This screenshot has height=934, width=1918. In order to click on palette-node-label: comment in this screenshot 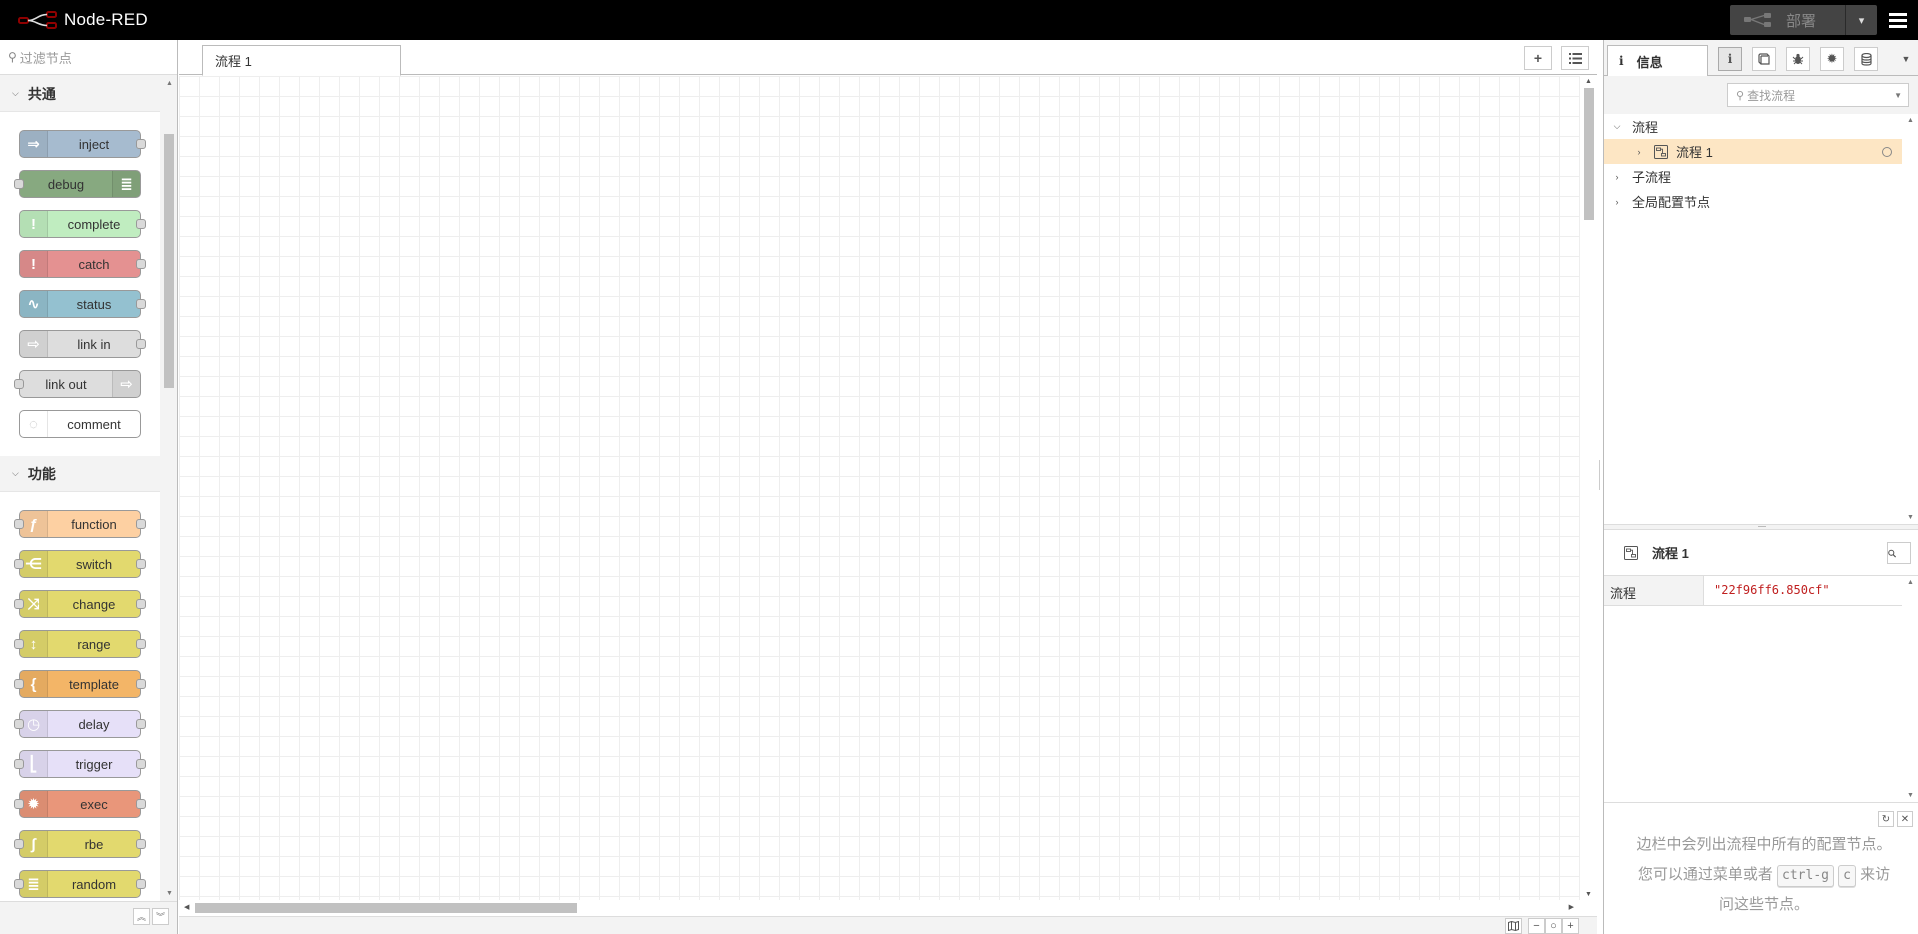, I will do `click(94, 424)`.